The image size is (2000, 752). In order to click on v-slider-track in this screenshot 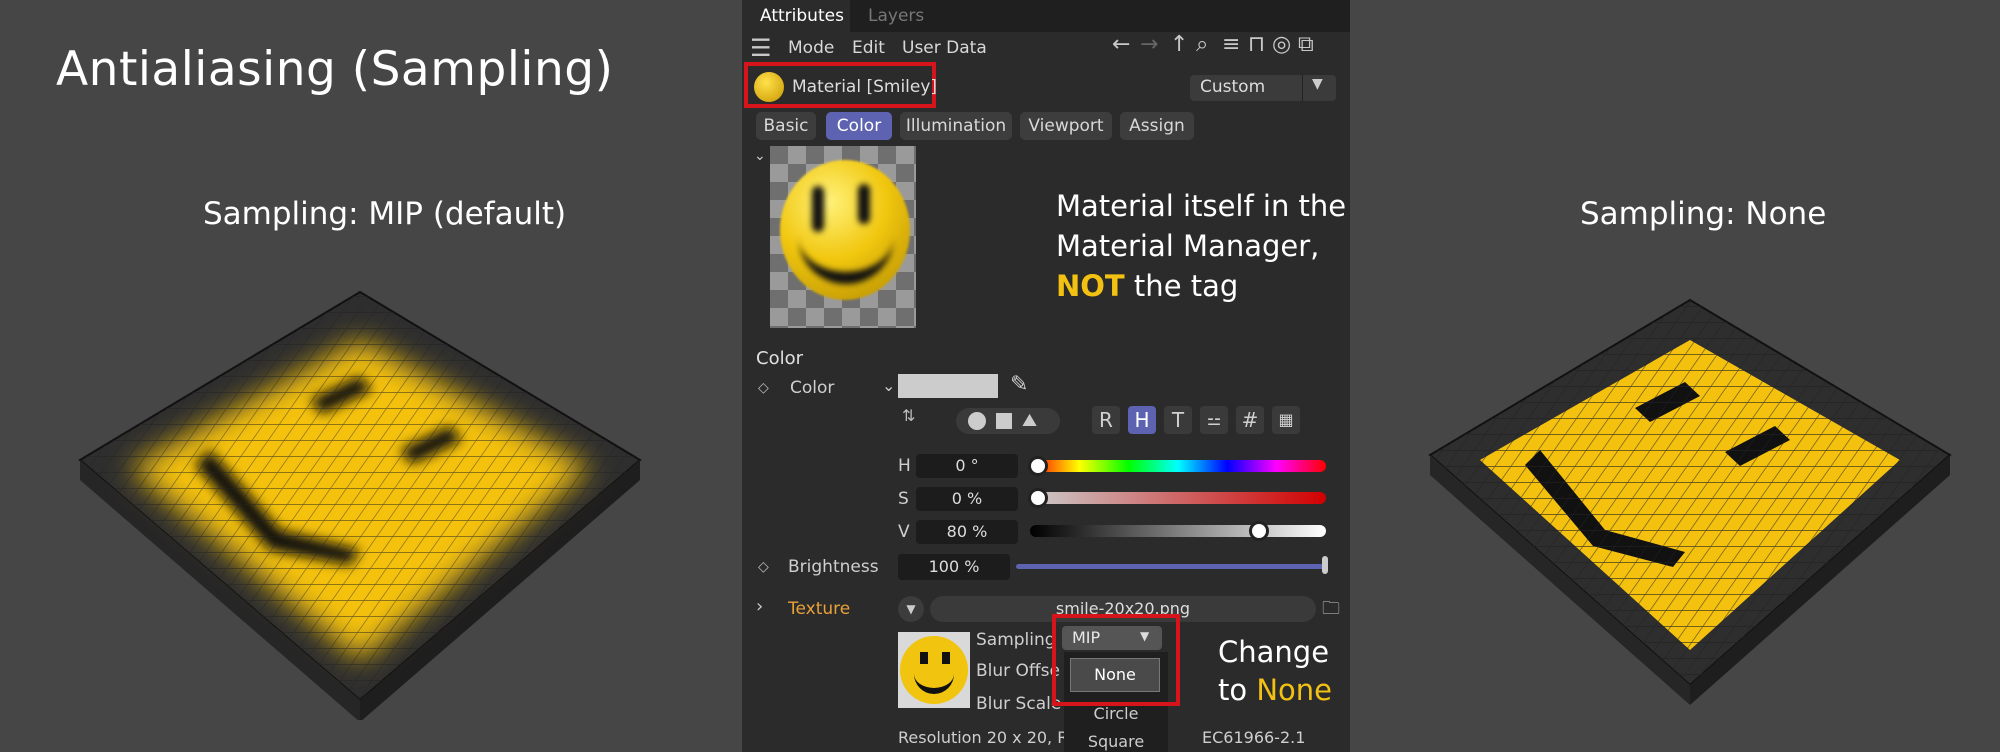, I will do `click(1178, 531)`.